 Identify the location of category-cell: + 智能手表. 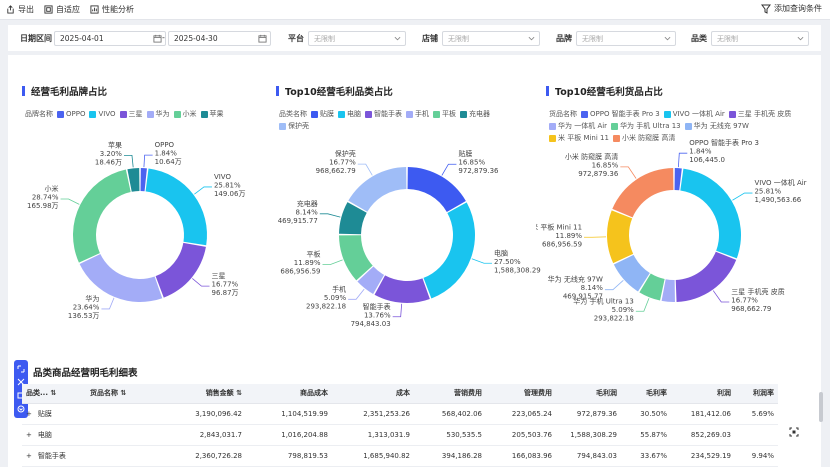
(54, 456).